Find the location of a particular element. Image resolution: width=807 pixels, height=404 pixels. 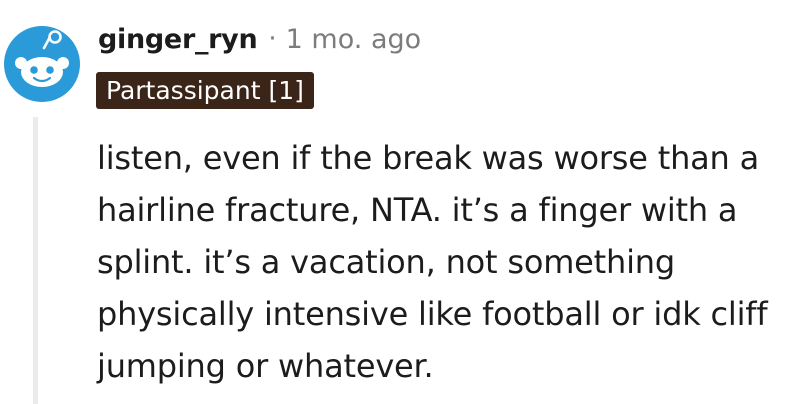

user-flair: Partassipant [1] is located at coordinates (205, 90).